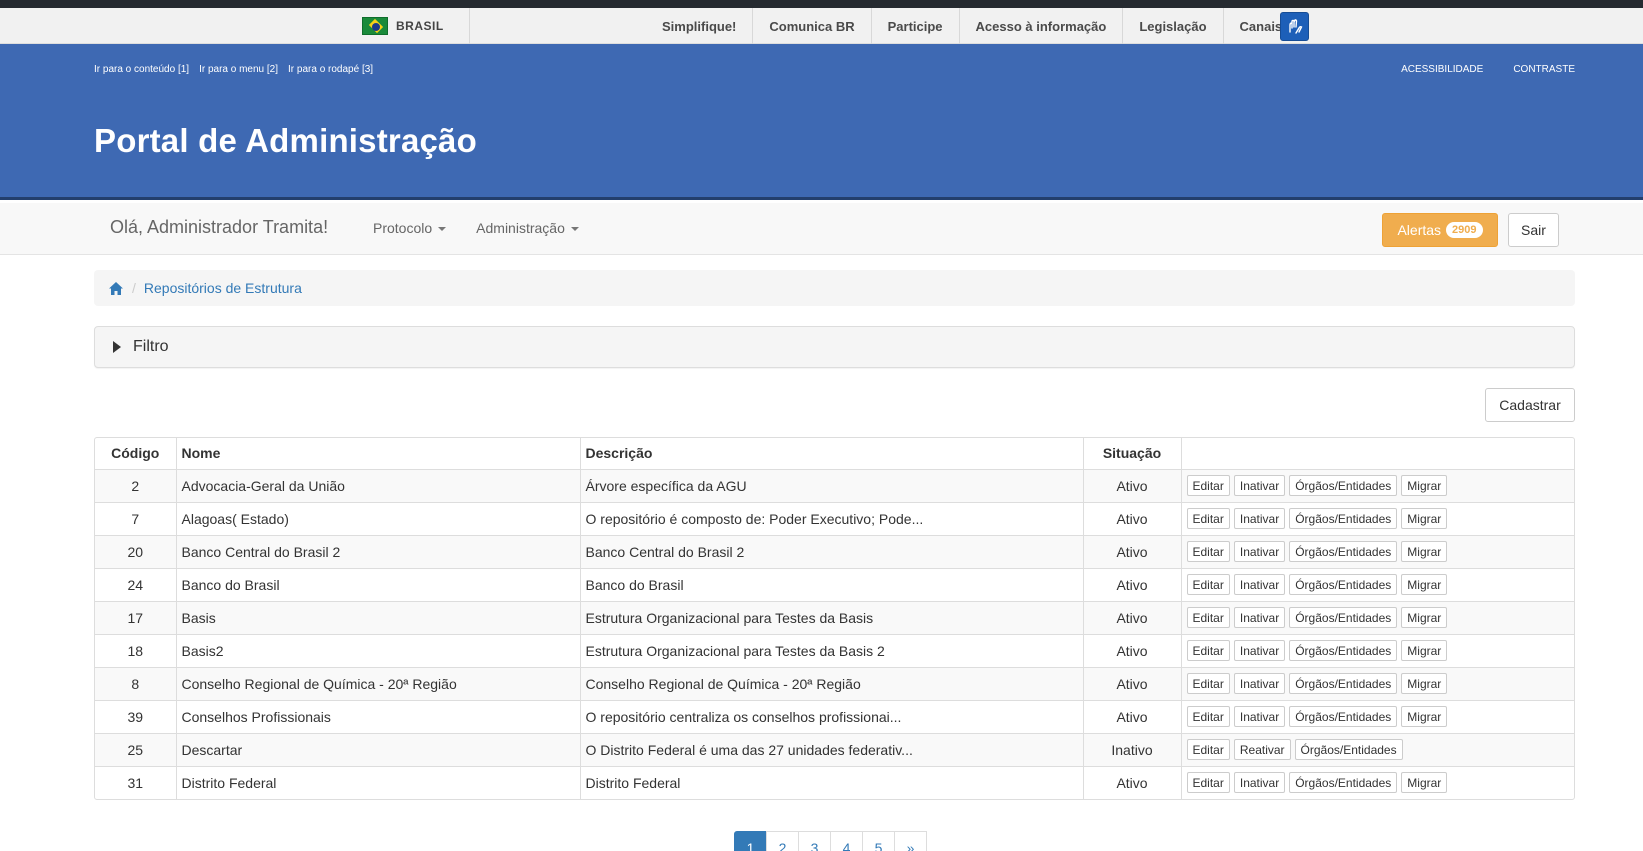 This screenshot has height=851, width=1643. Describe the element at coordinates (136, 485) in the screenshot. I see `cell-codigo: 2` at that location.